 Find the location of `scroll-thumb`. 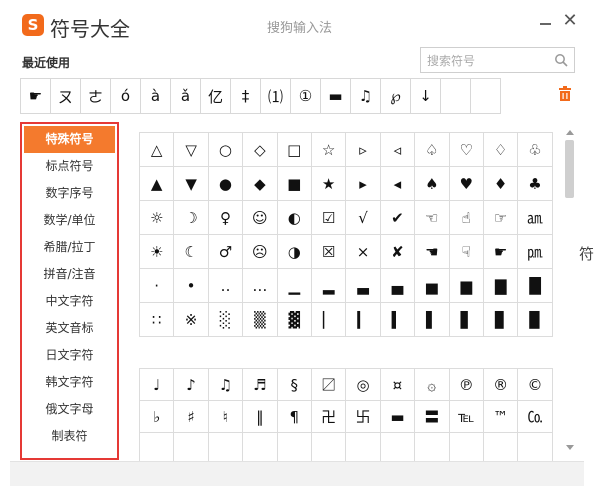

scroll-thumb is located at coordinates (569, 169).